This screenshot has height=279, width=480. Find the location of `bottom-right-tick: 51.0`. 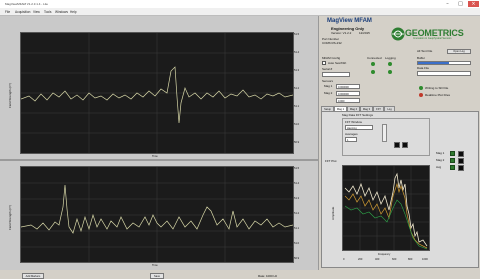

bottom-right-tick: 51.0 is located at coordinates (297, 243).